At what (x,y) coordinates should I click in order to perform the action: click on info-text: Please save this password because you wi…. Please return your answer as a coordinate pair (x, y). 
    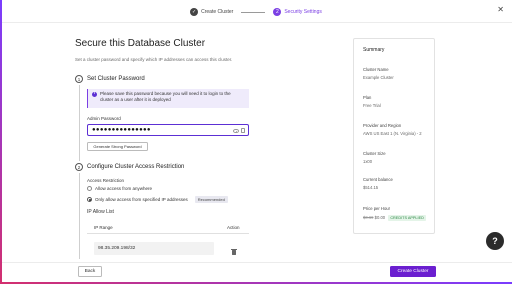
    Looking at the image, I should click on (165, 96).